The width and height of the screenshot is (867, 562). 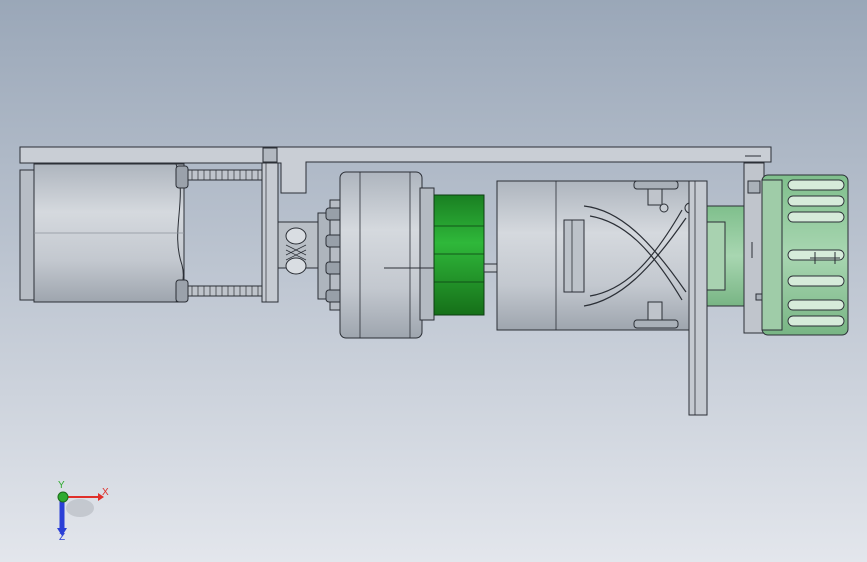 I want to click on green-stator, so click(x=459, y=255).